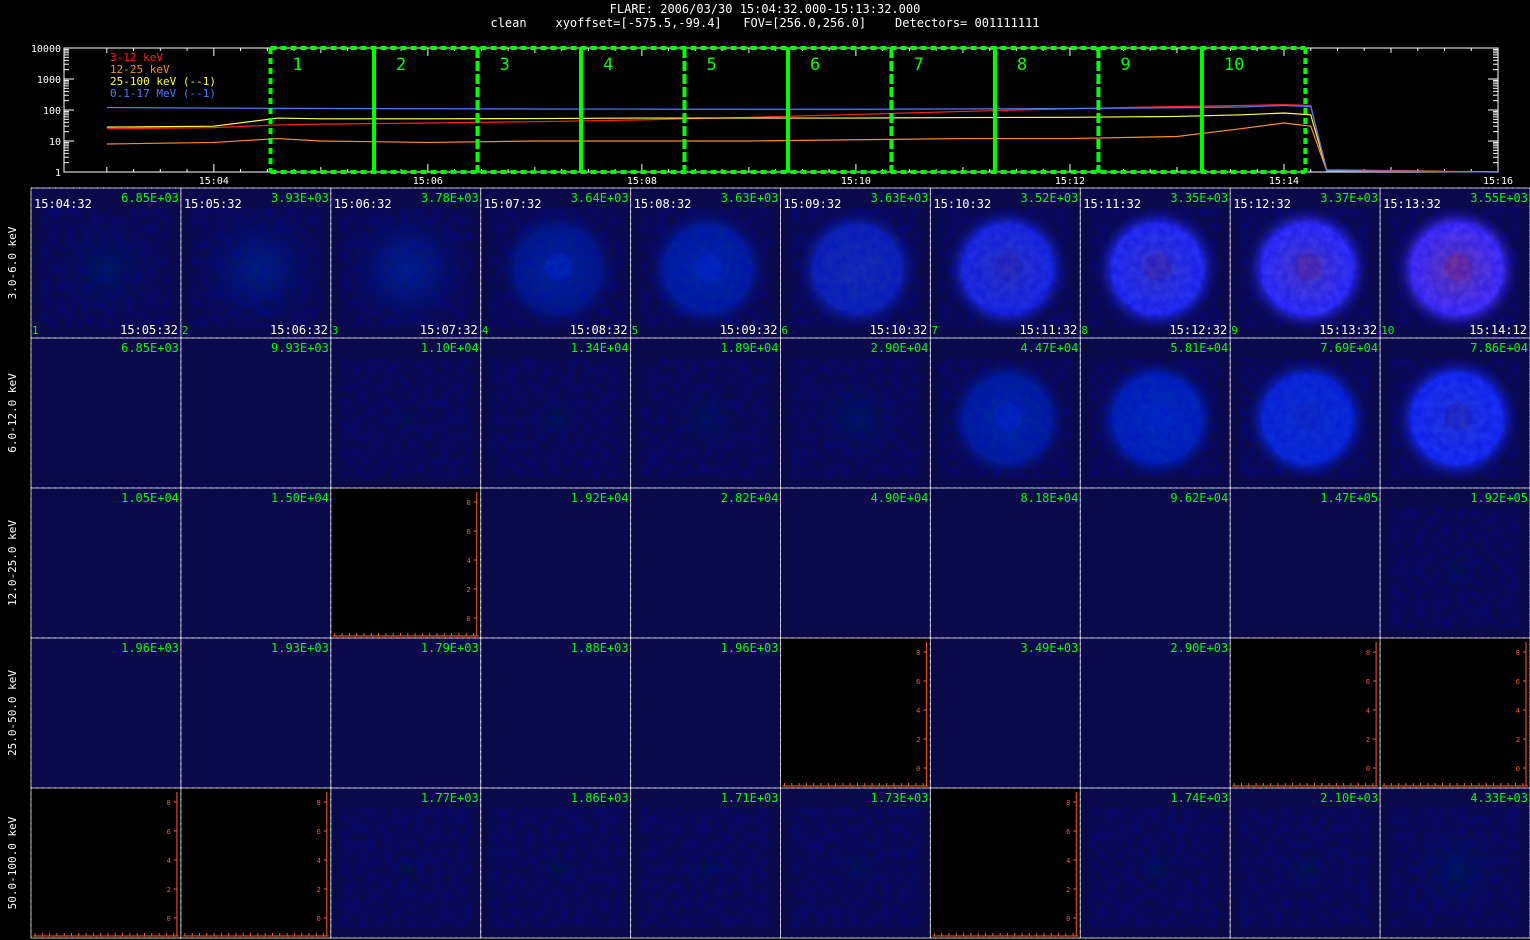 The width and height of the screenshot is (1530, 940). Describe the element at coordinates (1050, 648) in the screenshot. I see `panel-peak-value: 3.49E+03` at that location.